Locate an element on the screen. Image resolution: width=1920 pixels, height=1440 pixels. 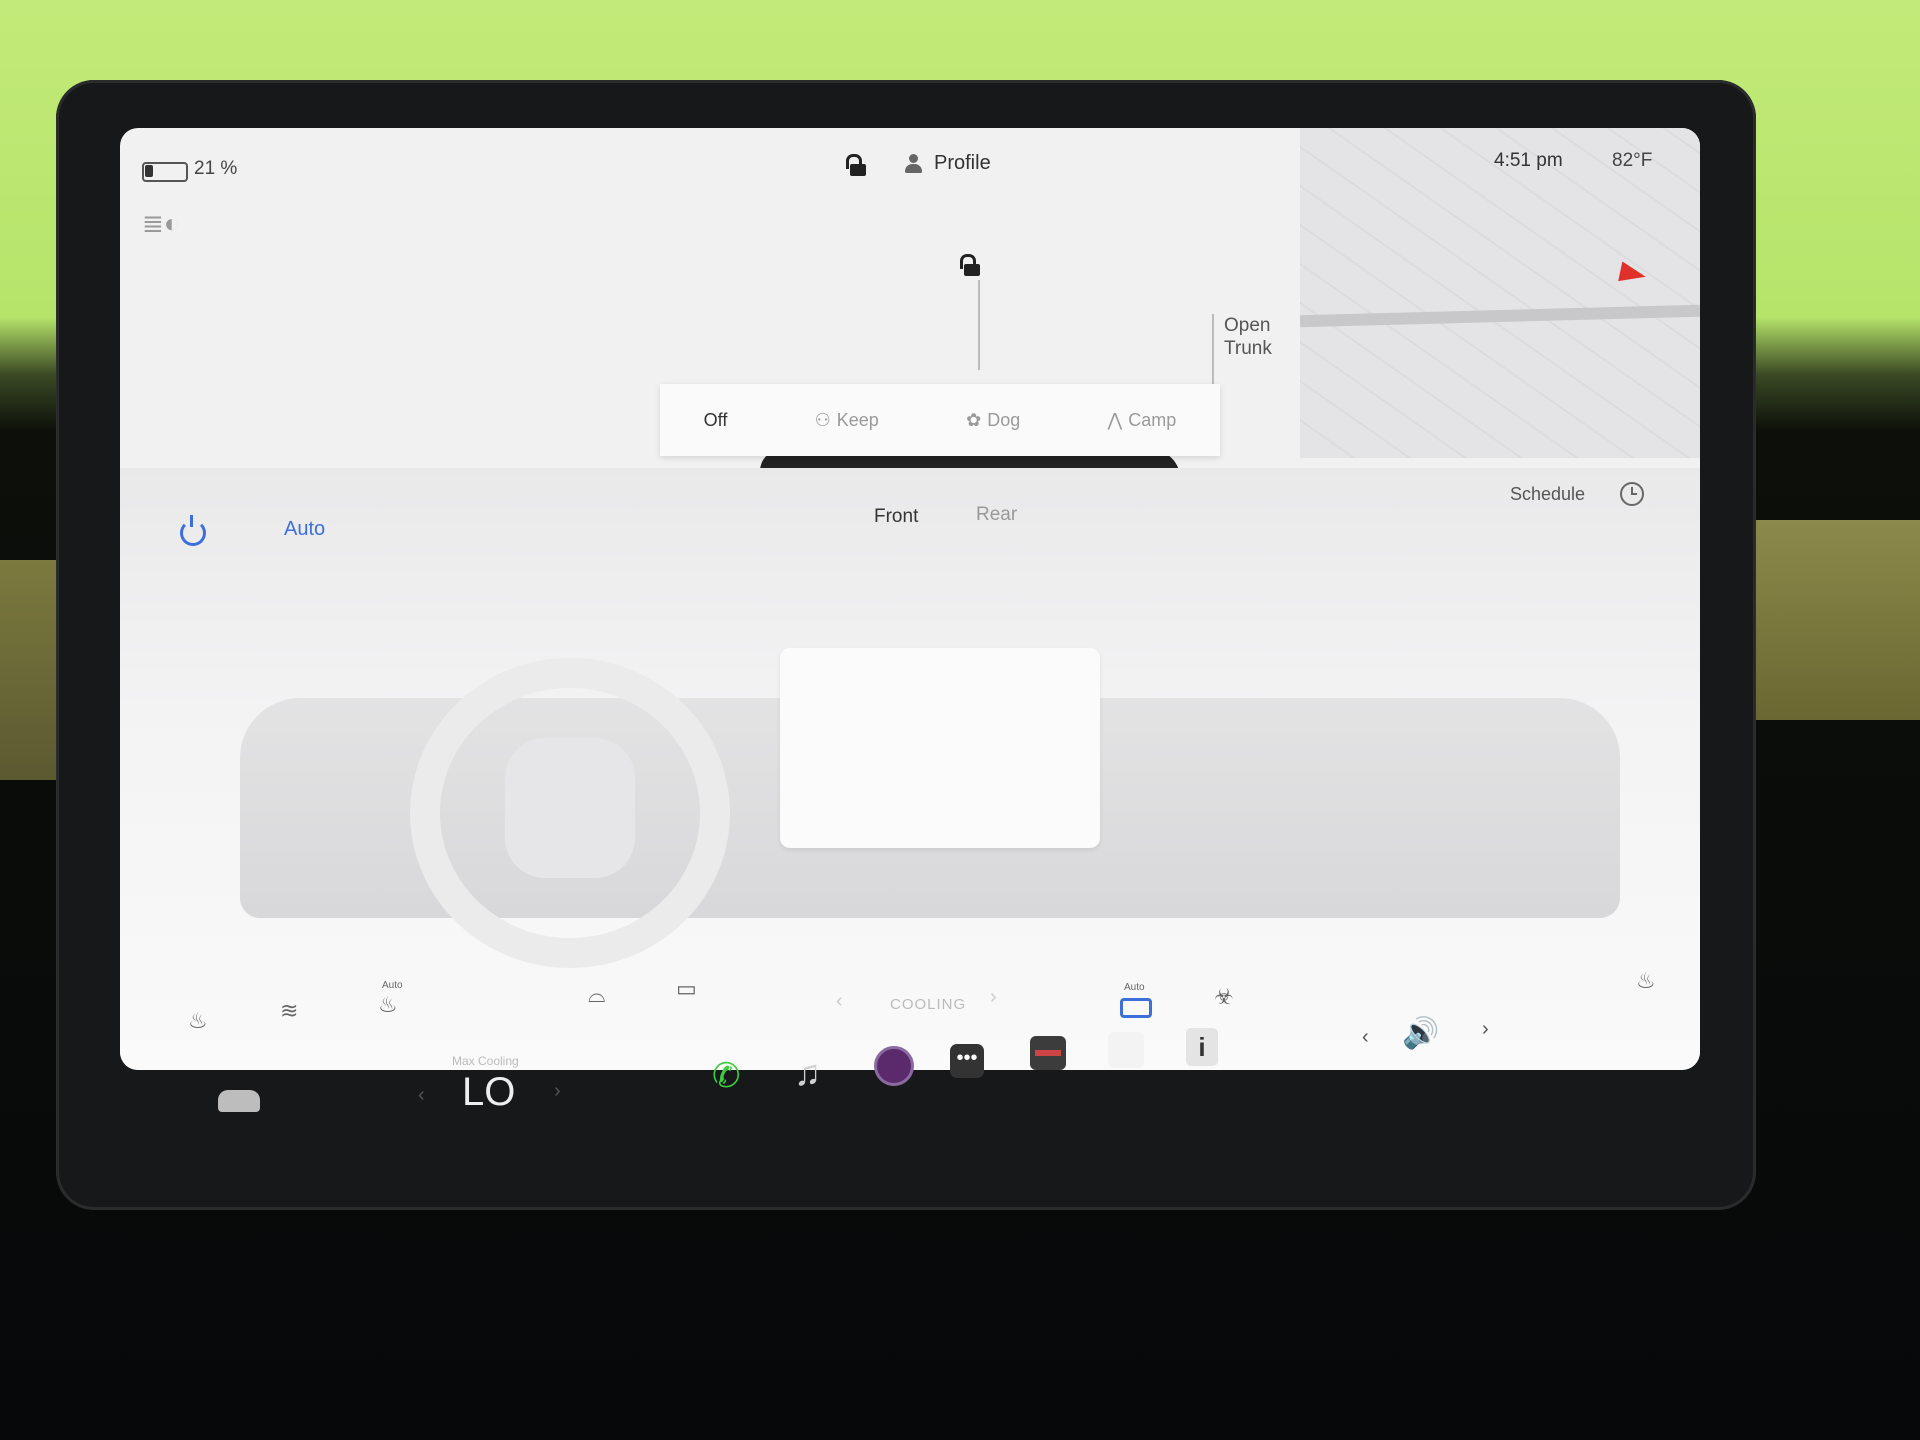
mode-off-button: Off is located at coordinates (716, 420).